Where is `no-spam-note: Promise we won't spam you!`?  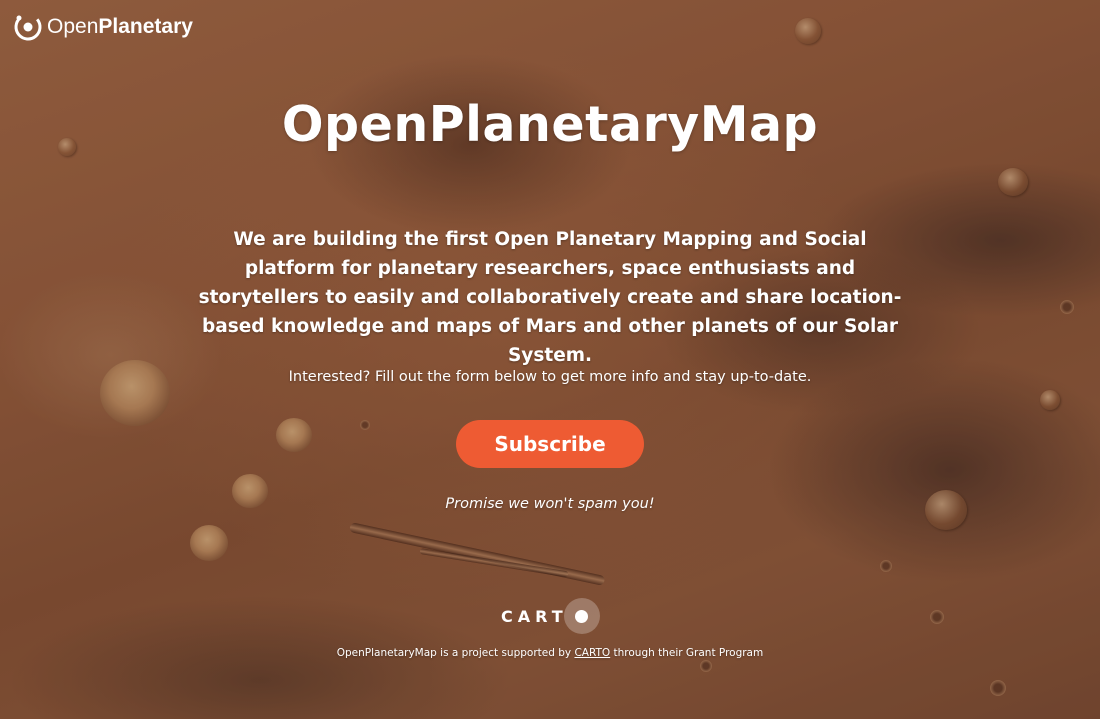 no-spam-note: Promise we won't spam you! is located at coordinates (550, 504).